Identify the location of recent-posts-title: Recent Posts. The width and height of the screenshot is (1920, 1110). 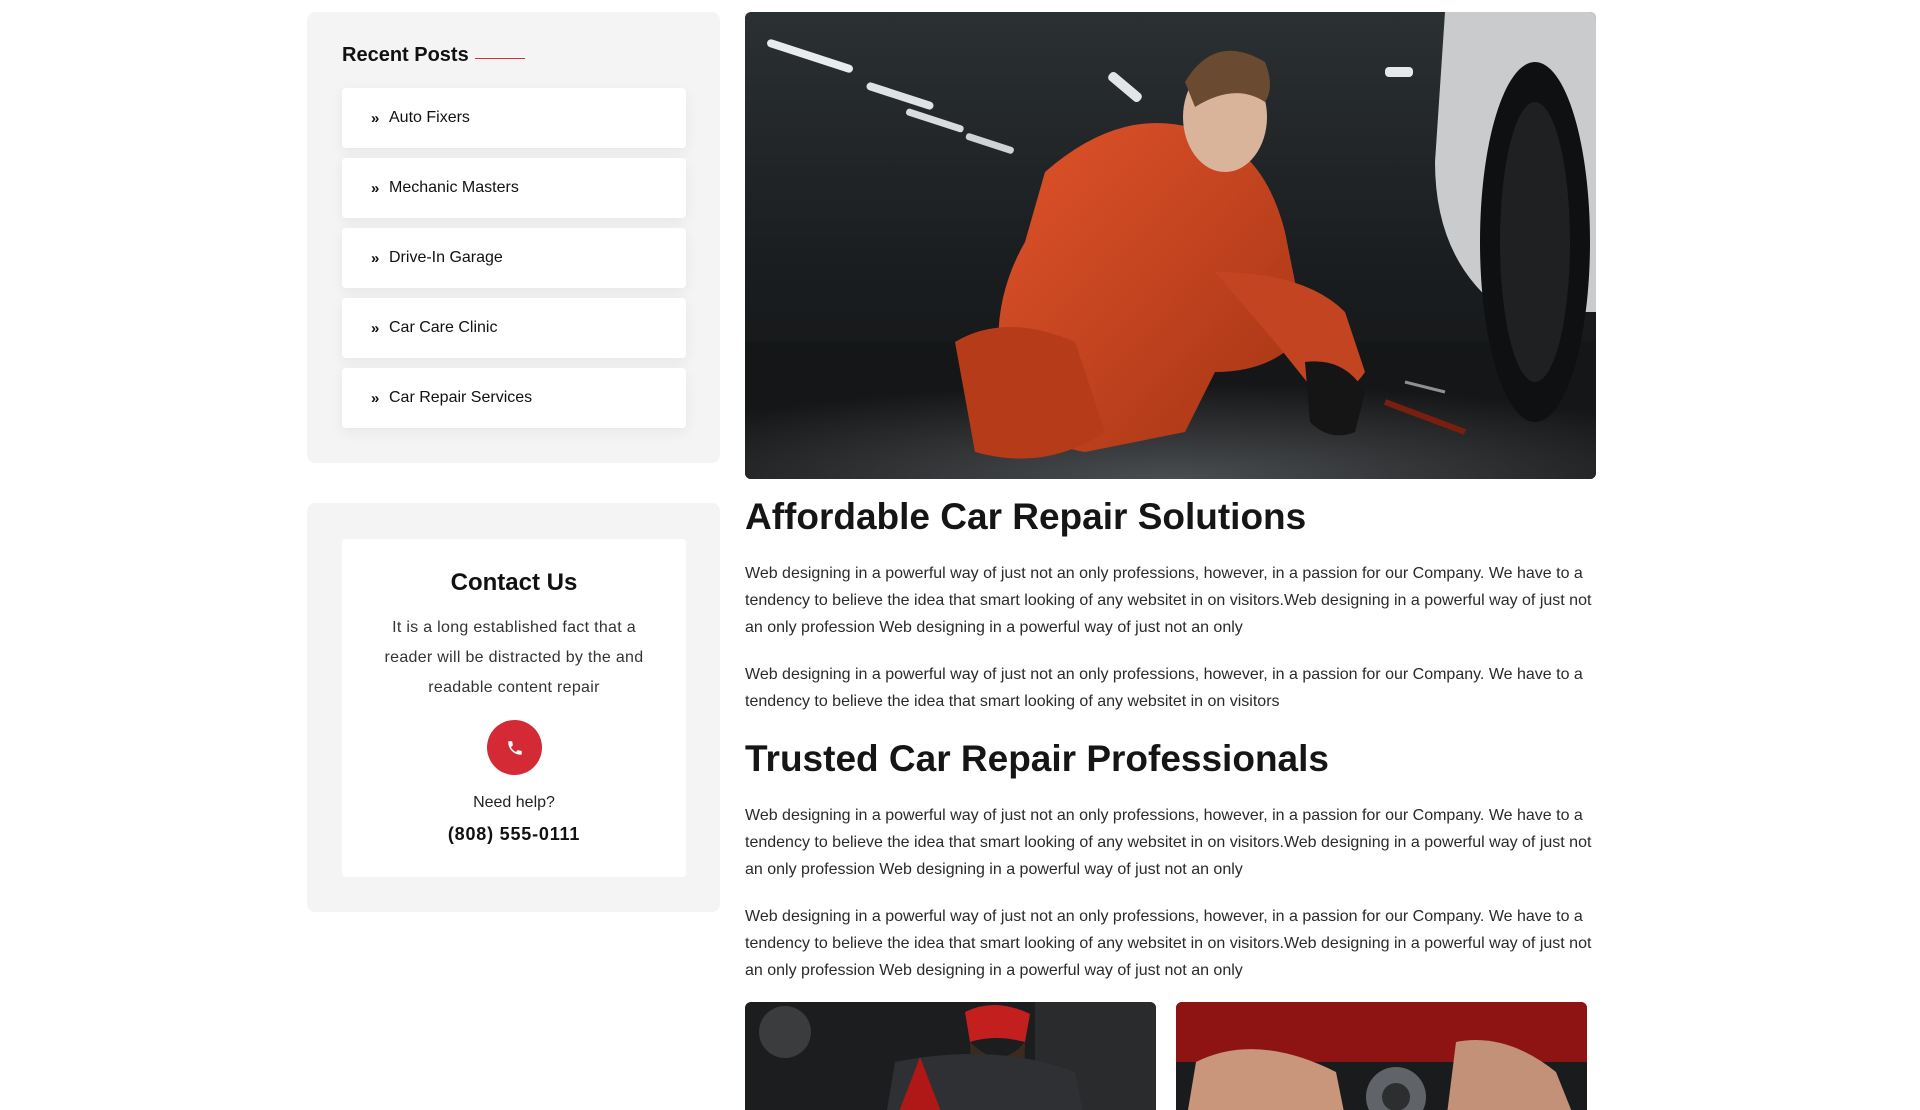
(405, 55).